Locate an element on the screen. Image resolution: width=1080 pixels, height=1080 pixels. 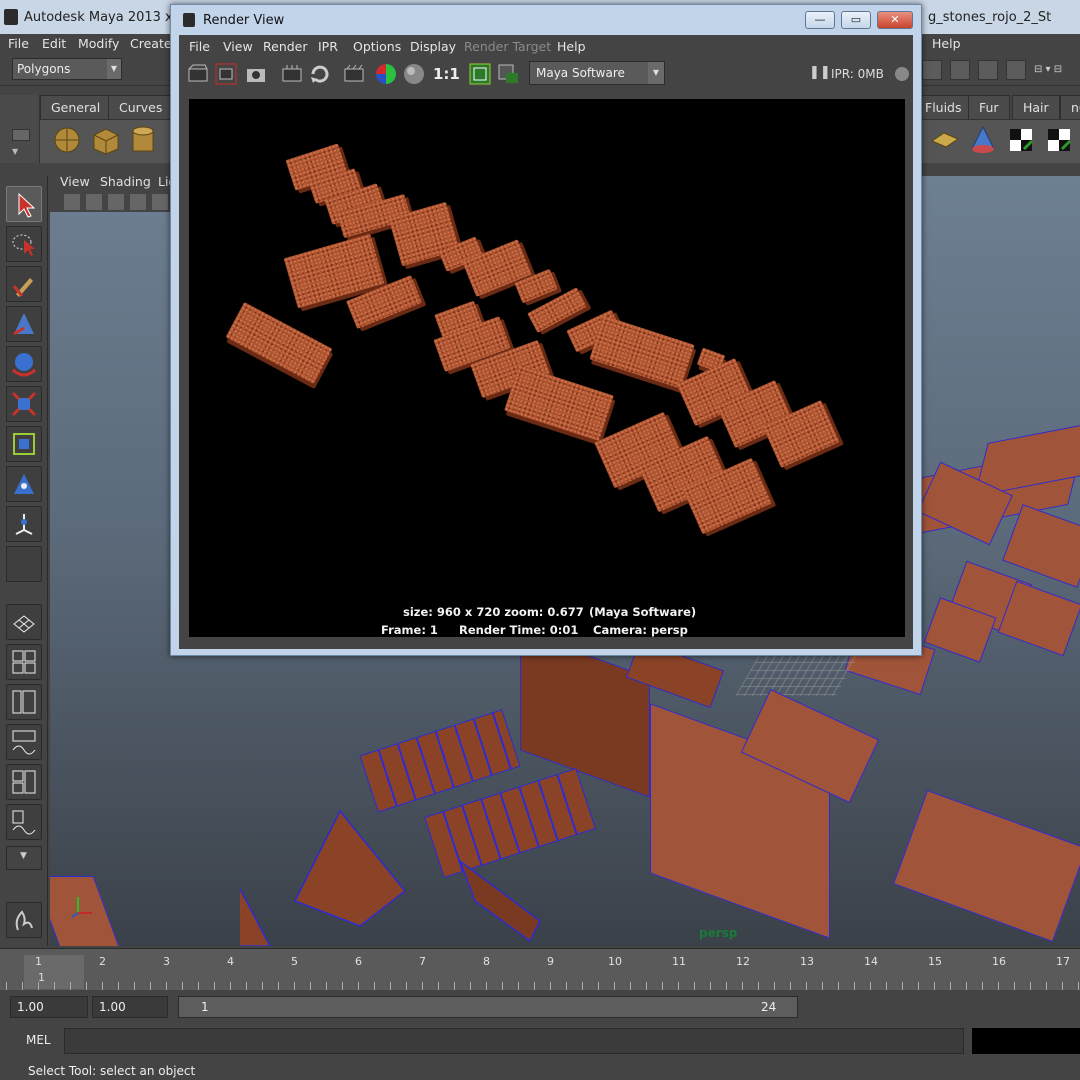
redo-render-icon is located at coordinates (198, 74).